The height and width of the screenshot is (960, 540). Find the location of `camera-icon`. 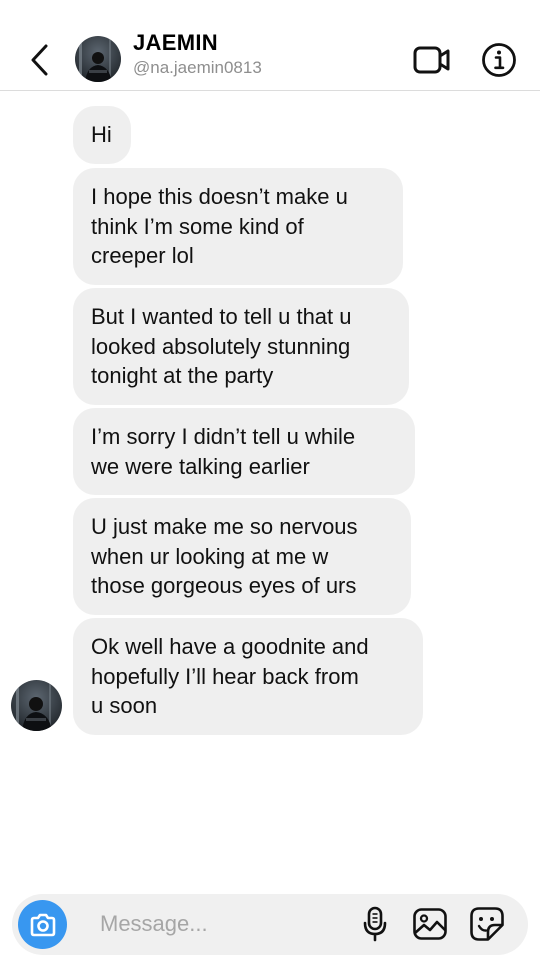

camera-icon is located at coordinates (42, 924).